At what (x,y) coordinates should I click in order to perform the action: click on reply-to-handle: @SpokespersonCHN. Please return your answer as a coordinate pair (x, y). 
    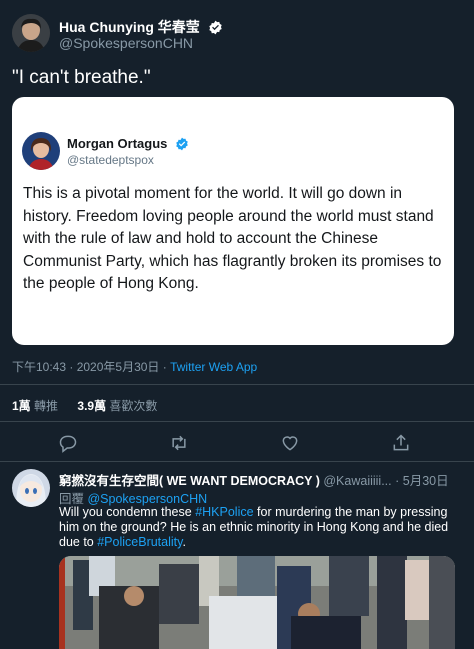
    Looking at the image, I should click on (147, 499).